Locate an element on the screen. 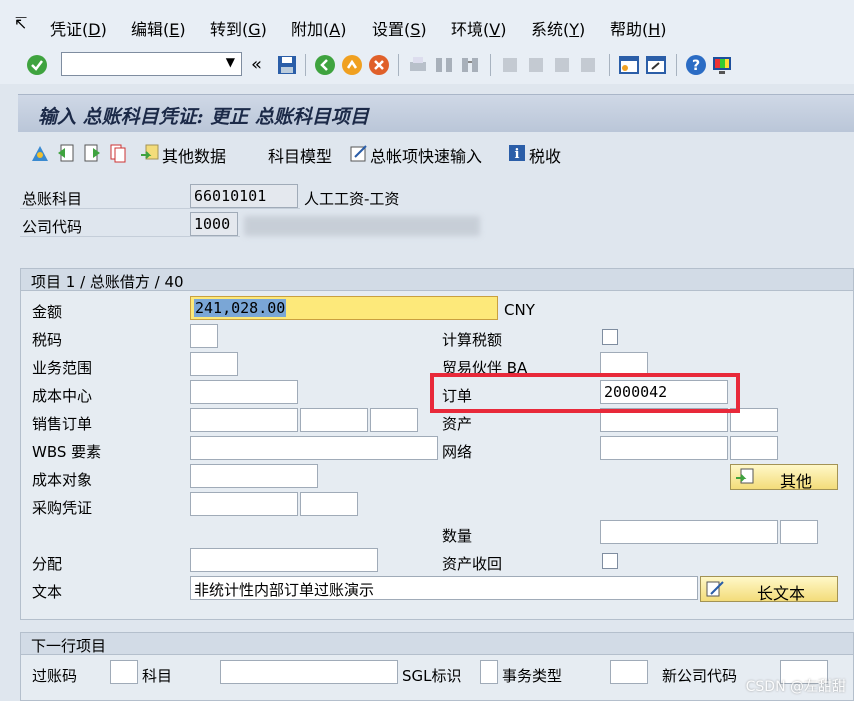  standard-toolbar: ▼ « ? is located at coordinates (427, 66).